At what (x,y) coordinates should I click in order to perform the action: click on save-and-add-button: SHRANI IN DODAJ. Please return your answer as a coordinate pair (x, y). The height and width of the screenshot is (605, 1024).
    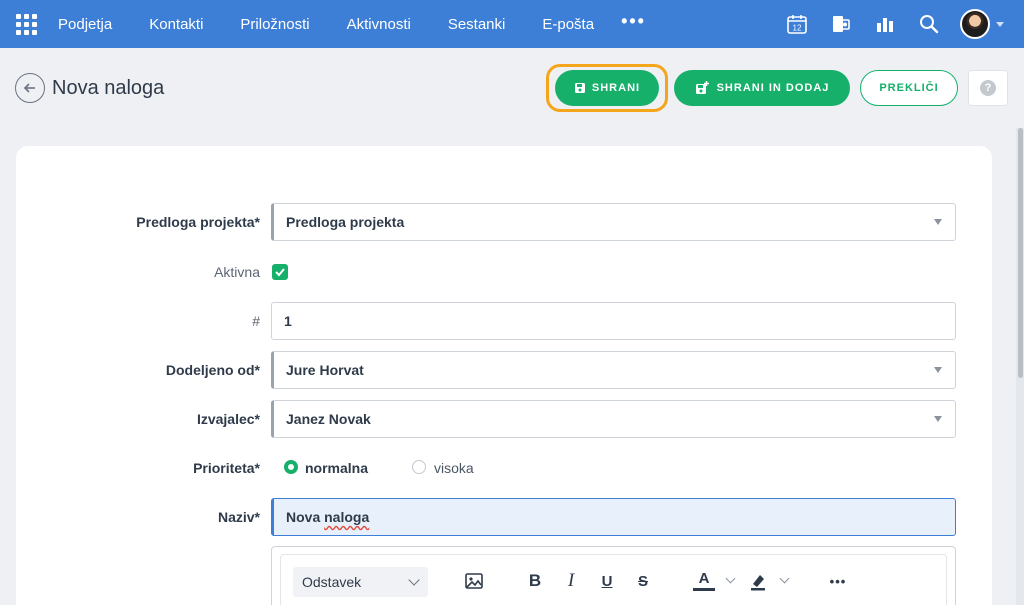
    Looking at the image, I should click on (762, 88).